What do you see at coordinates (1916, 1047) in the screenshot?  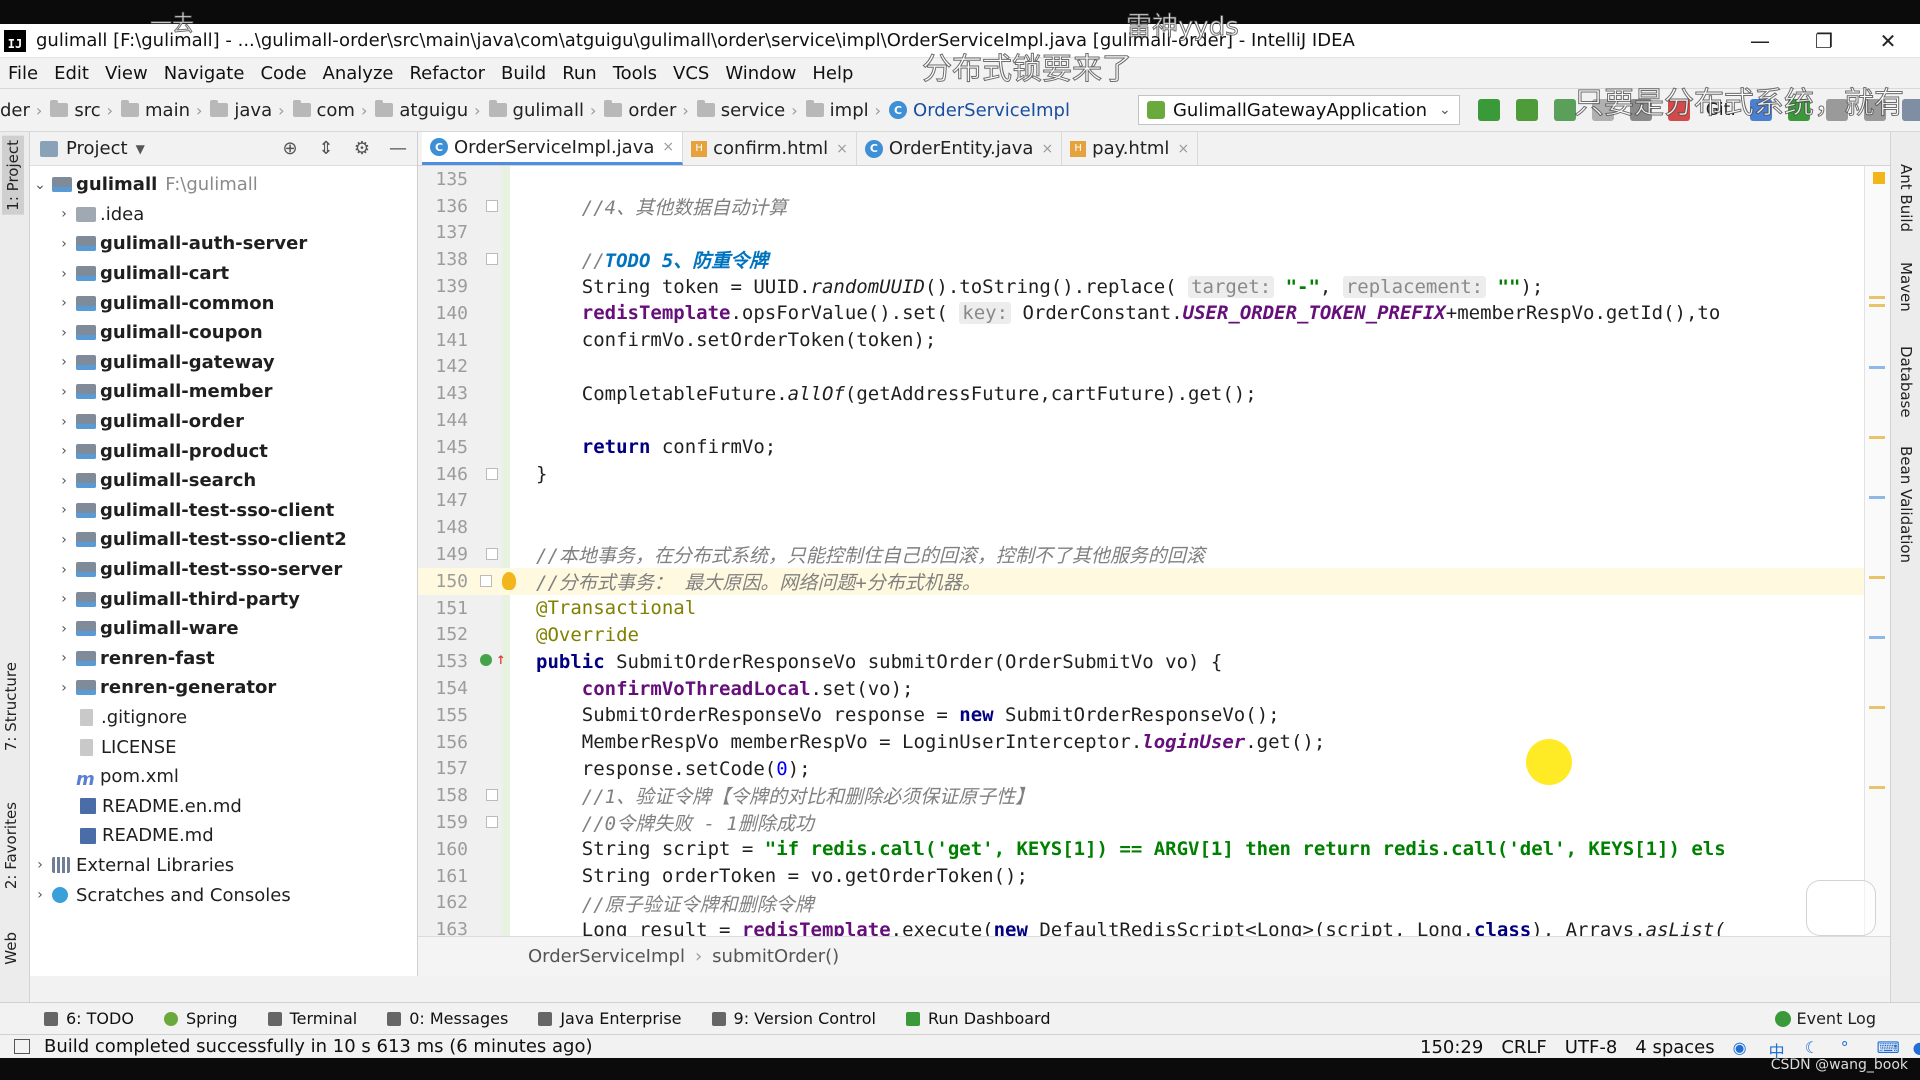 I see `ime-user-icon: ●` at bounding box center [1916, 1047].